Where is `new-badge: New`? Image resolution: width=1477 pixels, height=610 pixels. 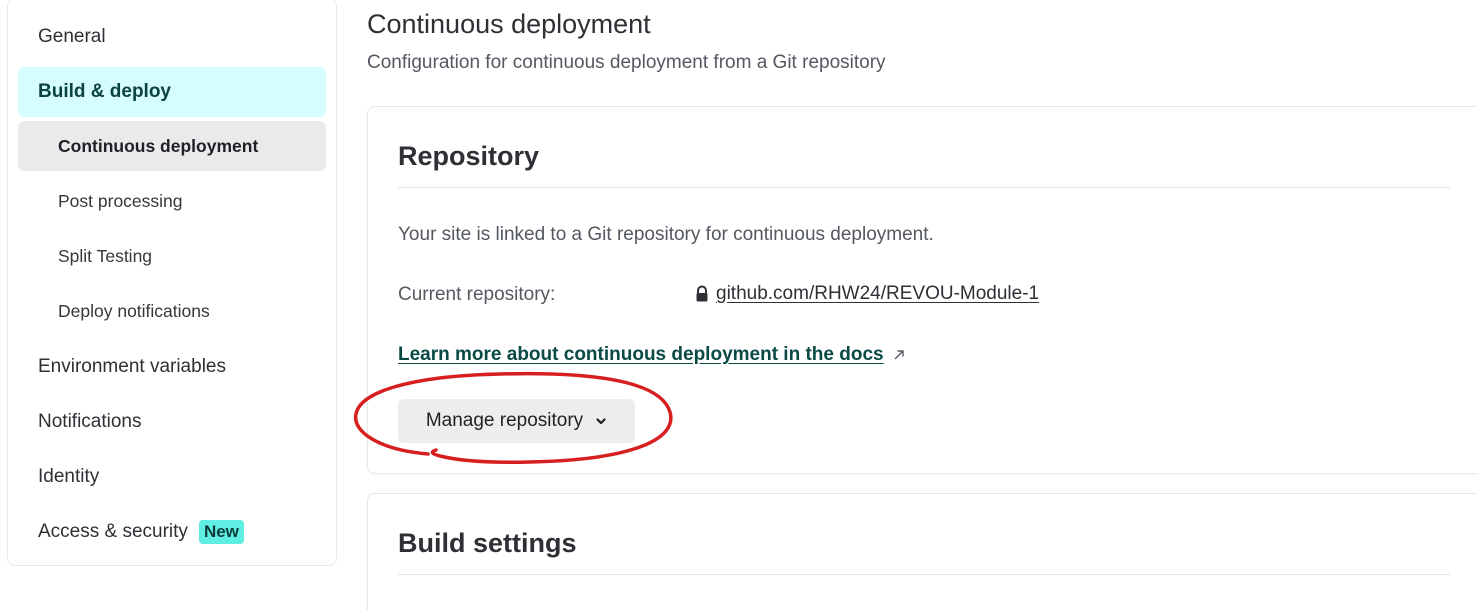 new-badge: New is located at coordinates (221, 532).